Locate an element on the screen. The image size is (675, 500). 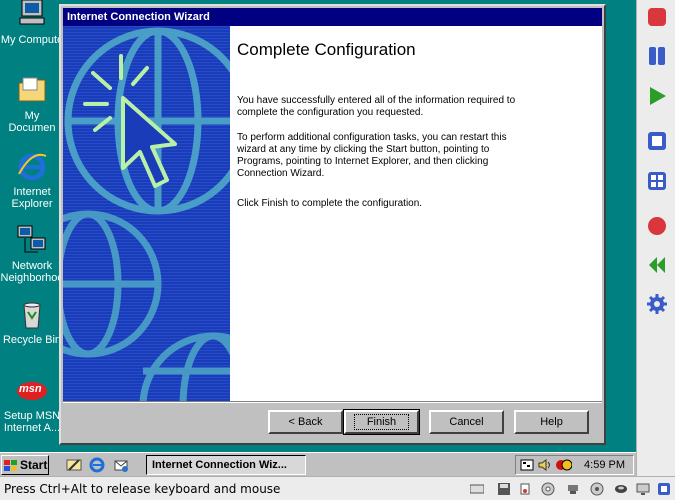
network-icon is located at coordinates (32, 240).